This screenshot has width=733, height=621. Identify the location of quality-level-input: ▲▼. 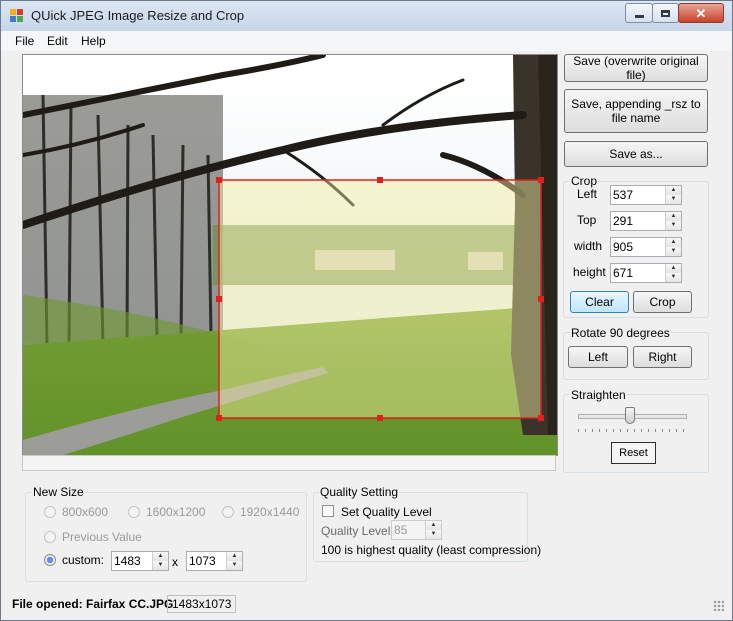
(416, 530).